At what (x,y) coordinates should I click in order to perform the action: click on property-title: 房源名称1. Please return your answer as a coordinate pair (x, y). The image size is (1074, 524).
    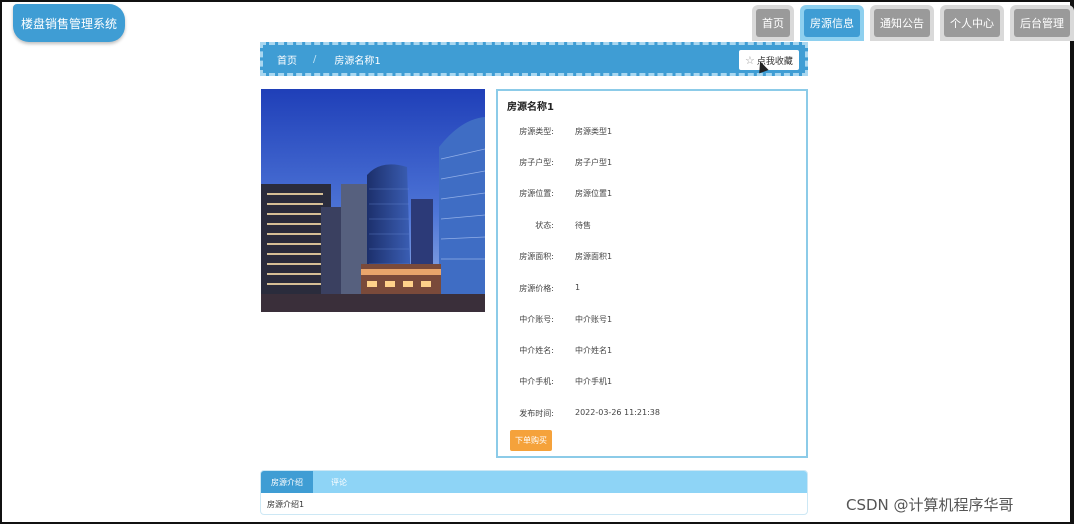
    Looking at the image, I should click on (530, 107).